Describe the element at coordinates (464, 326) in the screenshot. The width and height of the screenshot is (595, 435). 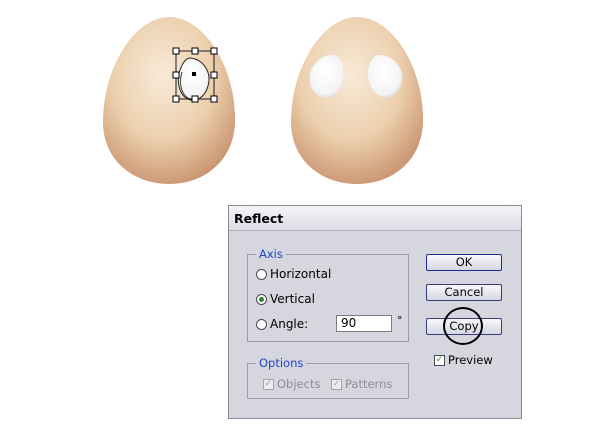
I see `copy-button: Copy` at that location.